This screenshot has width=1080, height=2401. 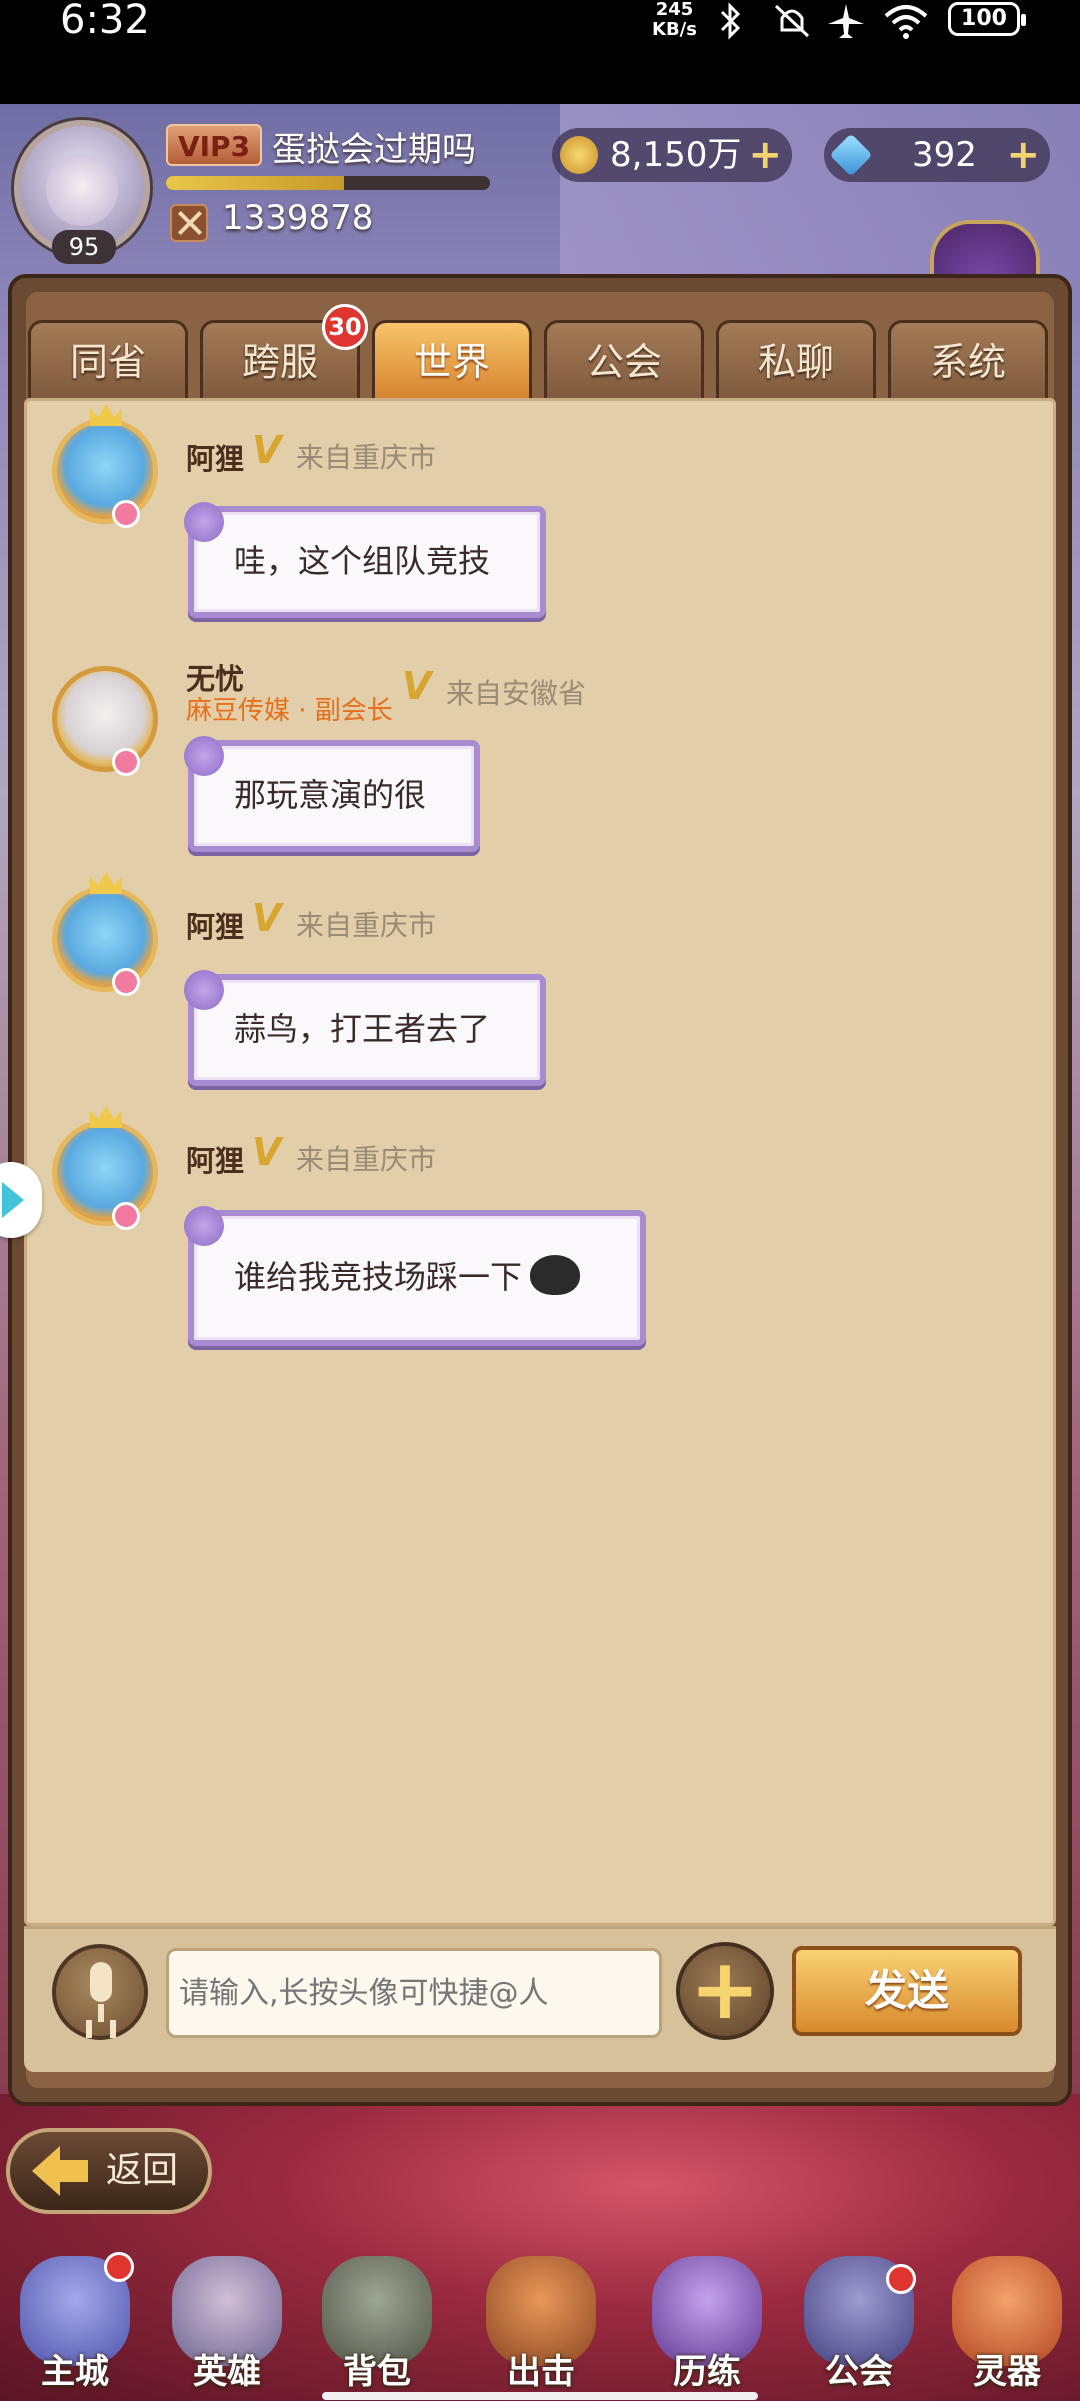 I want to click on tab-guild: 公会, so click(x=624, y=359).